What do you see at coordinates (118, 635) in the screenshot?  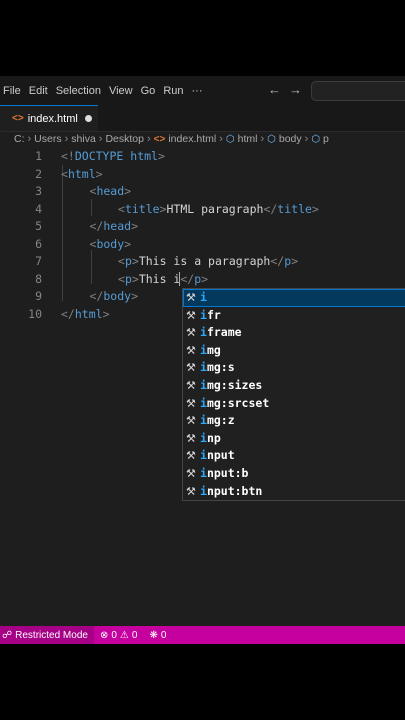 I see `problems-indicator: ⊗ 0 ⚠ 0` at bounding box center [118, 635].